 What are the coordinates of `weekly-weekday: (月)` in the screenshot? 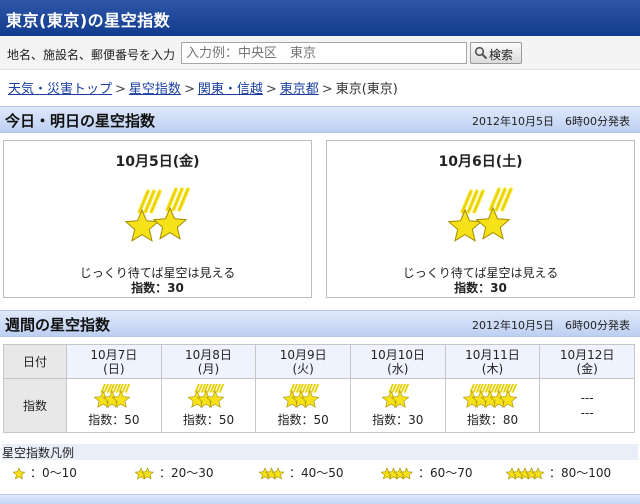 It's located at (208, 368).